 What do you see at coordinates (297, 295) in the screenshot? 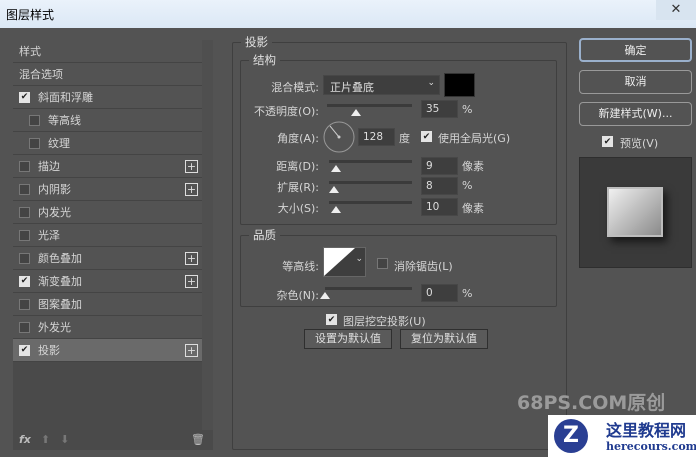
I see `noise-label: 杂色(N):` at bounding box center [297, 295].